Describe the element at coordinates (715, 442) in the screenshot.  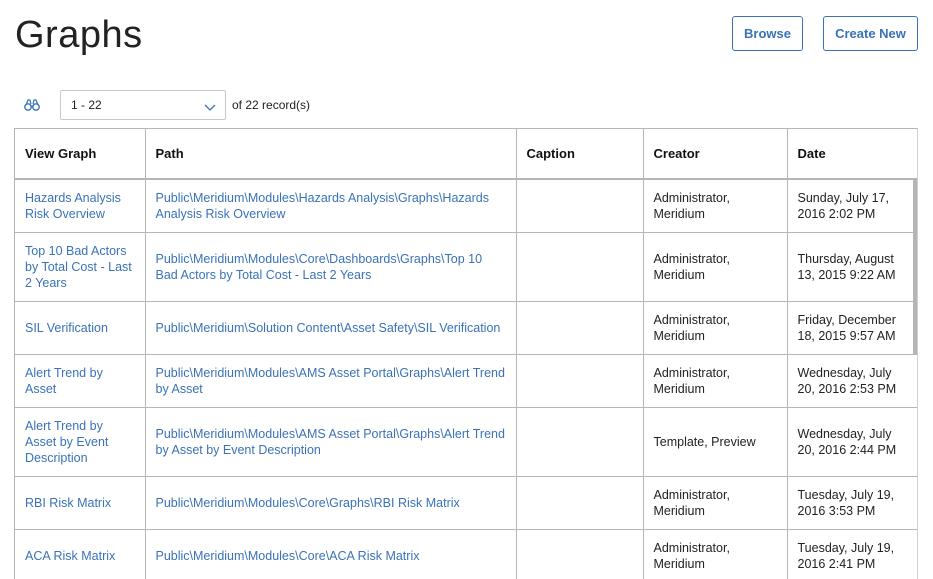
I see `creator-cell: Template, Preview` at that location.